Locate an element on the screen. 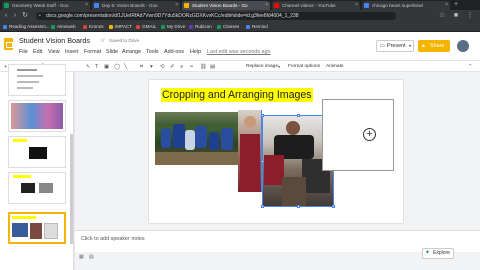 Image resolution: width=480 pixels, height=270 pixels. jersey is located at coordinates (250, 163).